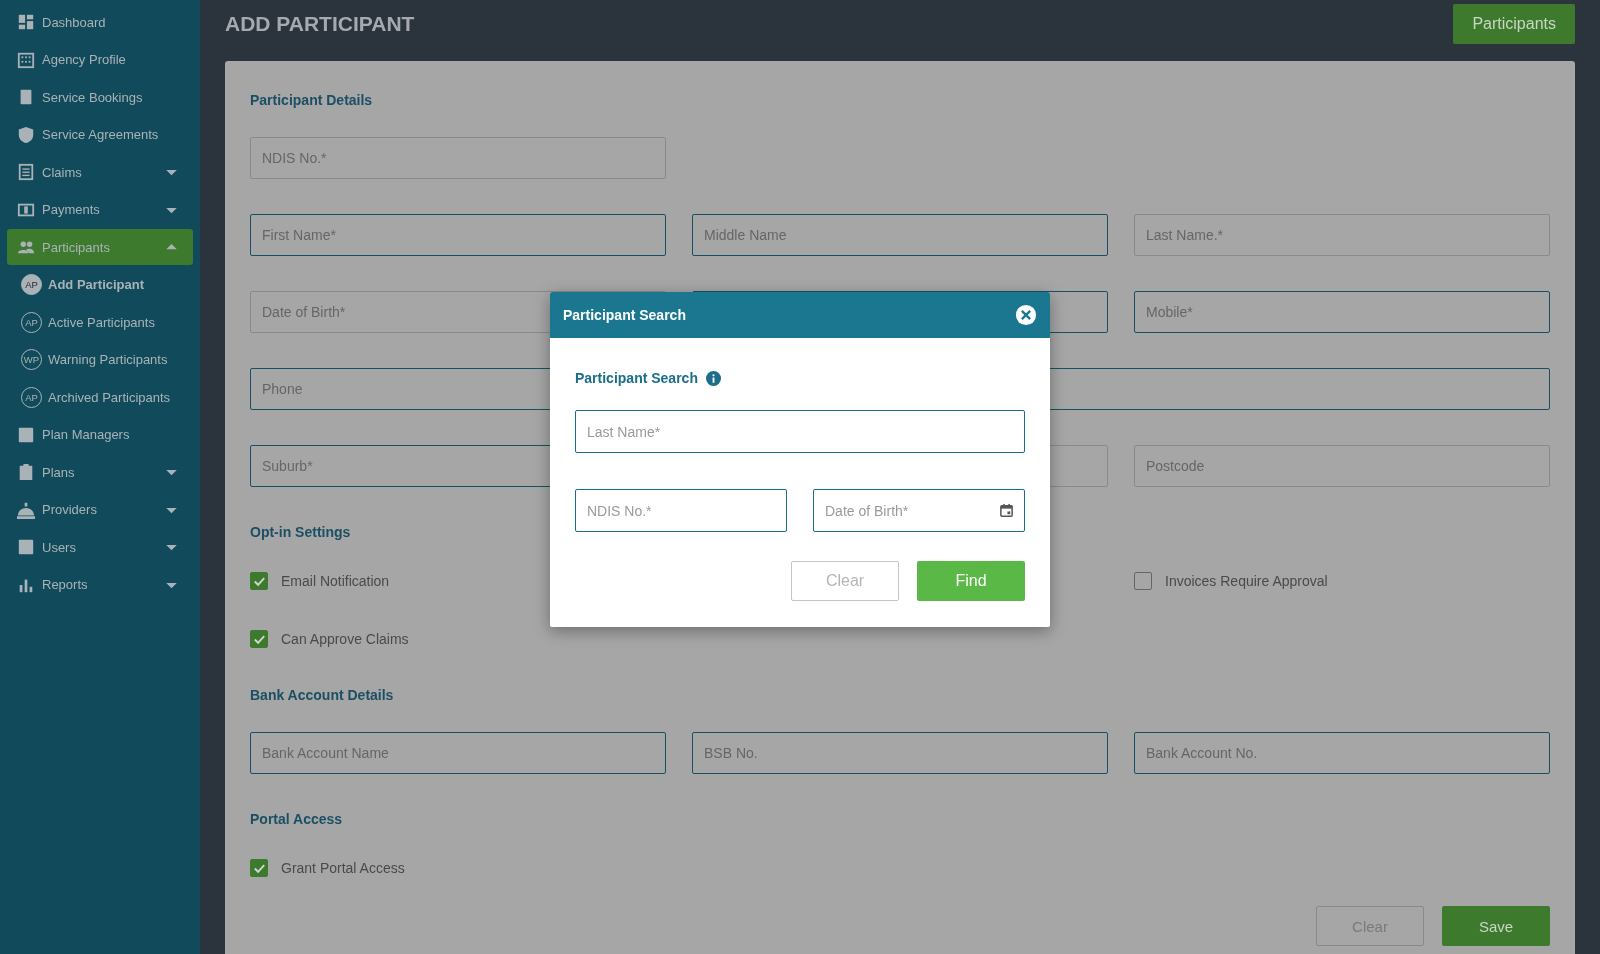 The image size is (1600, 954). What do you see at coordinates (971, 581) in the screenshot?
I see `find-button: Find` at bounding box center [971, 581].